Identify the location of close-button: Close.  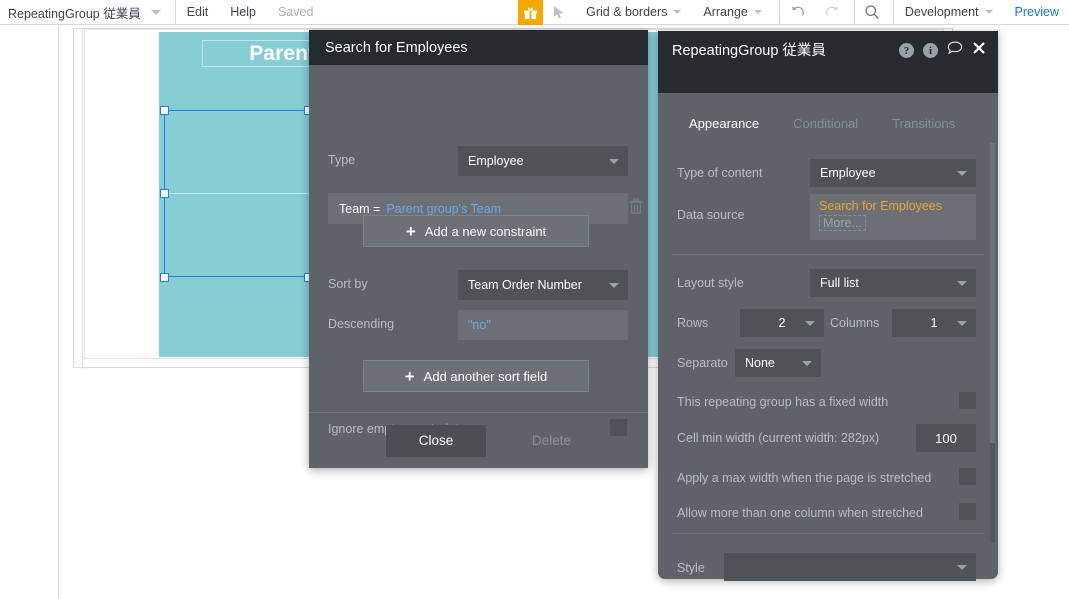
(435, 440).